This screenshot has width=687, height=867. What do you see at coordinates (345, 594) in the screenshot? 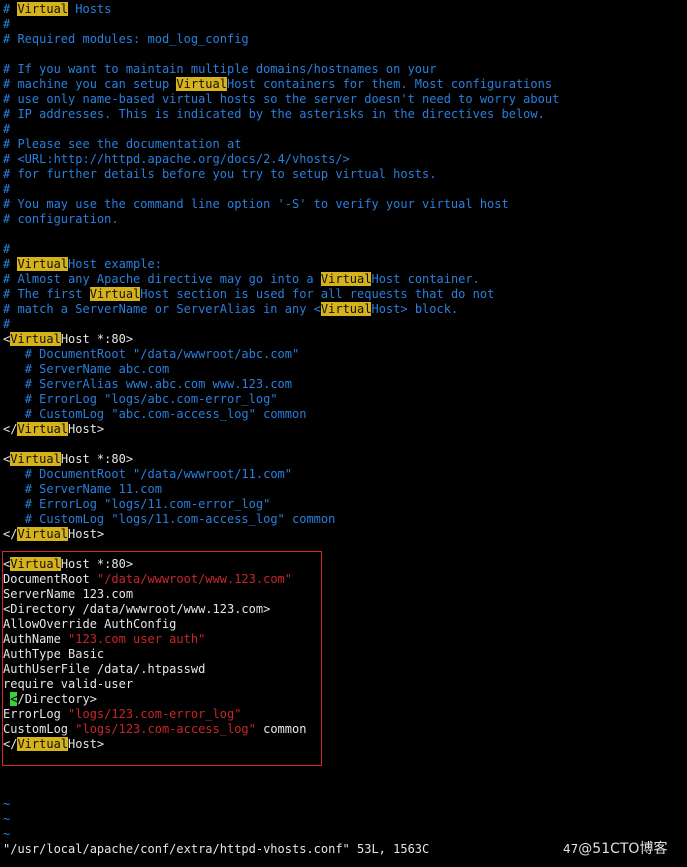
I see `editor-line: ServerName 123.com` at bounding box center [345, 594].